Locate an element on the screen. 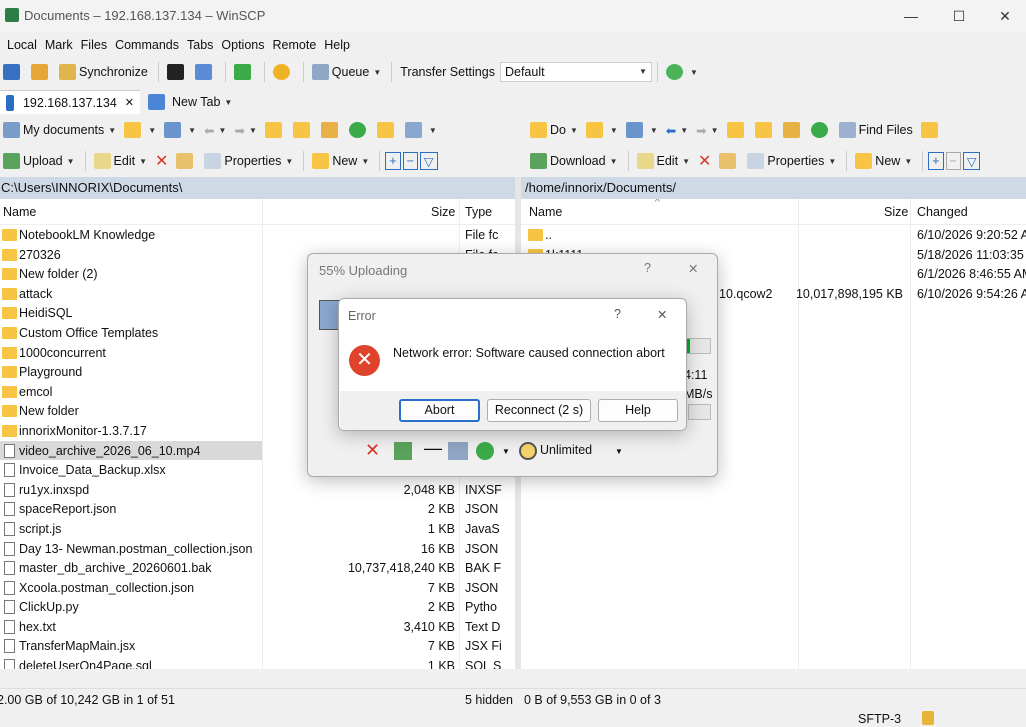  queue-button: Queue ▼ is located at coordinates (346, 72).